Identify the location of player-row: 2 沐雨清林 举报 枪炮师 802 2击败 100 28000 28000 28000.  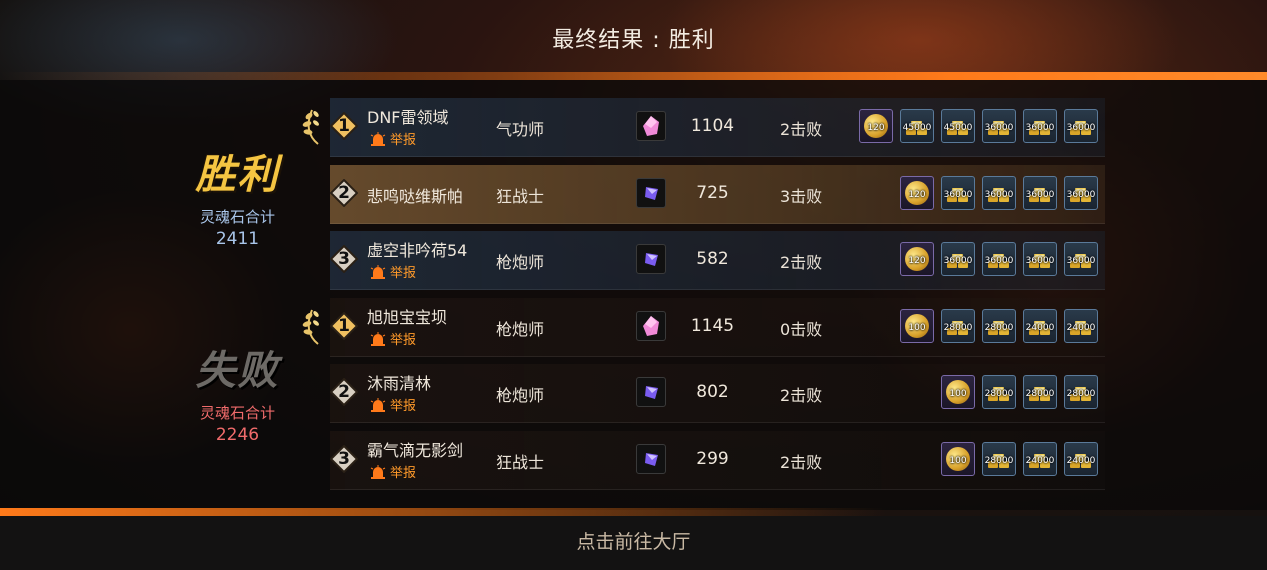
(717, 393).